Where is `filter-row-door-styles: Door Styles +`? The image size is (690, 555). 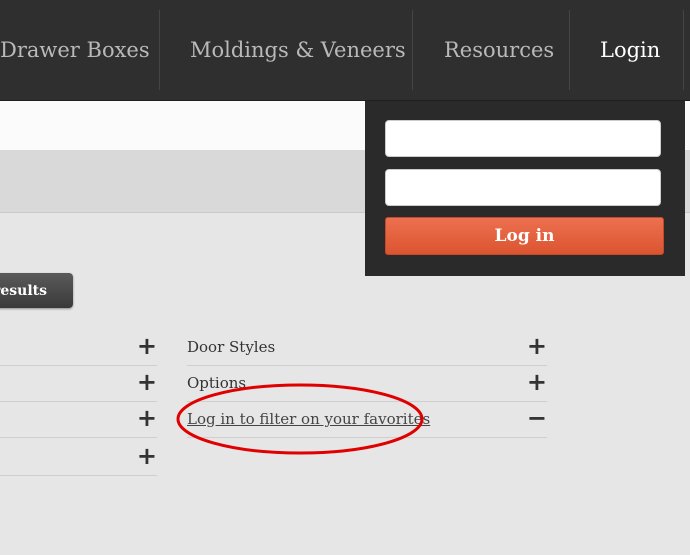
filter-row-door-styles: Door Styles + is located at coordinates (367, 348).